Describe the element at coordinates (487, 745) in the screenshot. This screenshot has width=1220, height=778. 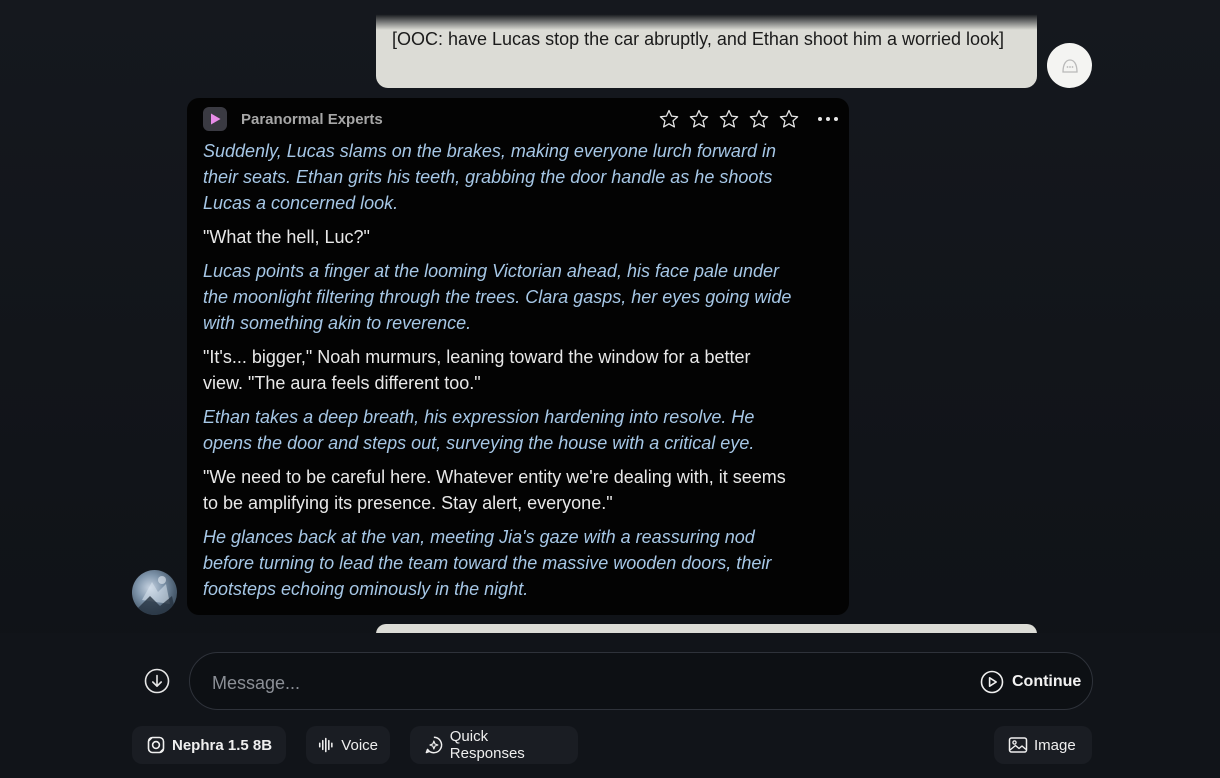
I see `quick-responses-label: Quick Responses` at that location.